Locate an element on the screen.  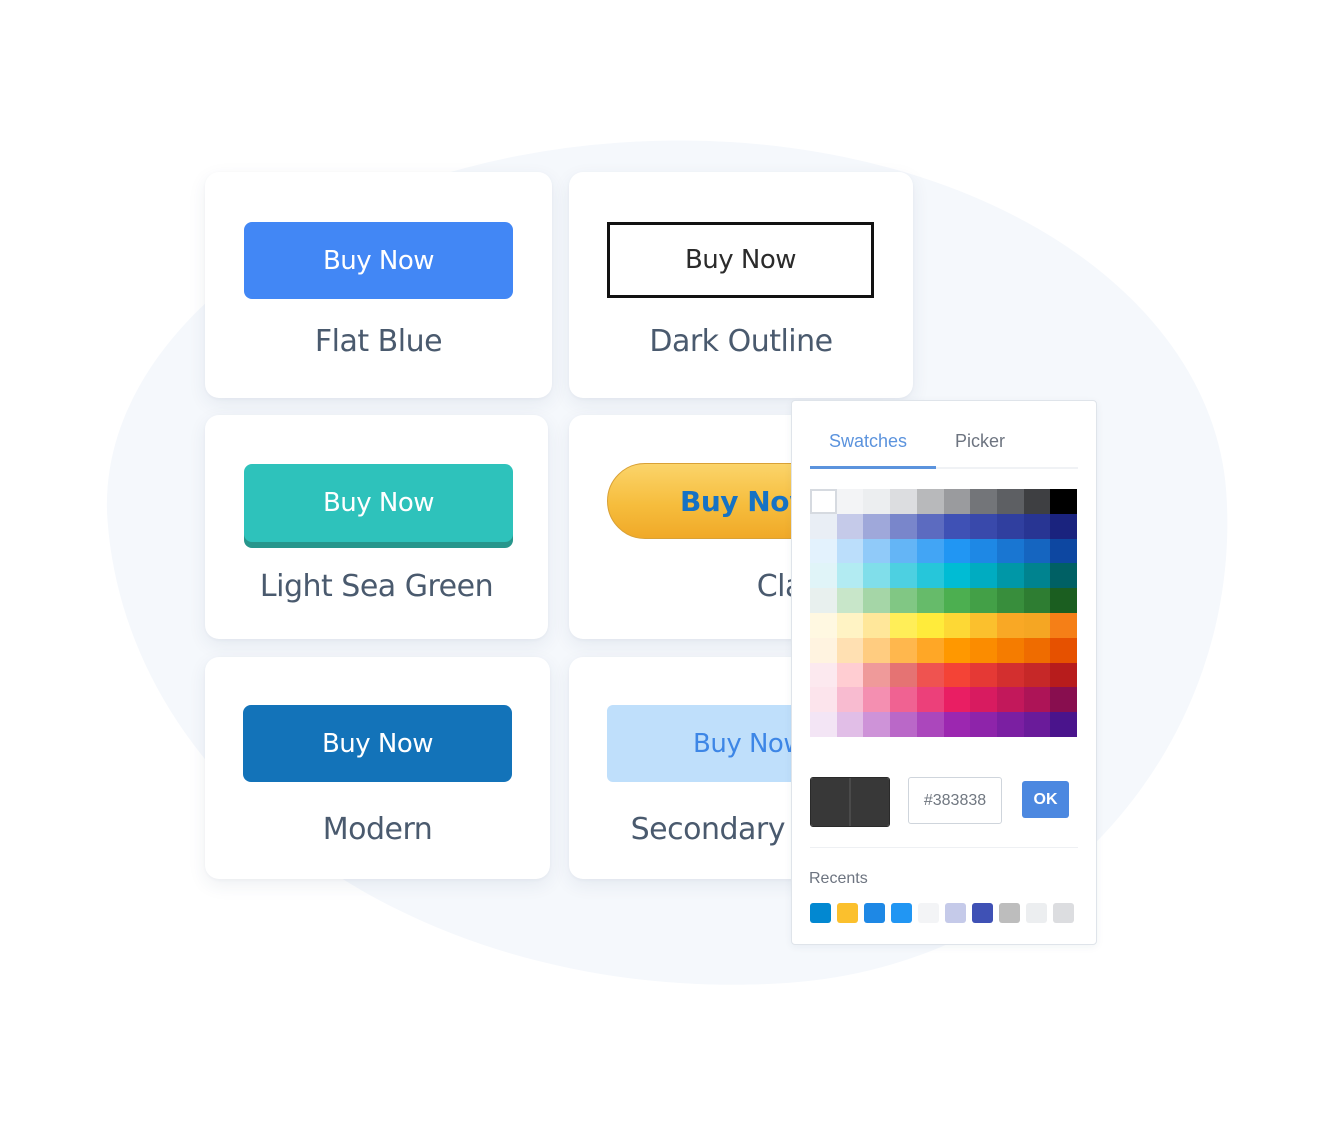
style-card-flat-blue: Buy Now Flat Blue is located at coordinates (378, 285).